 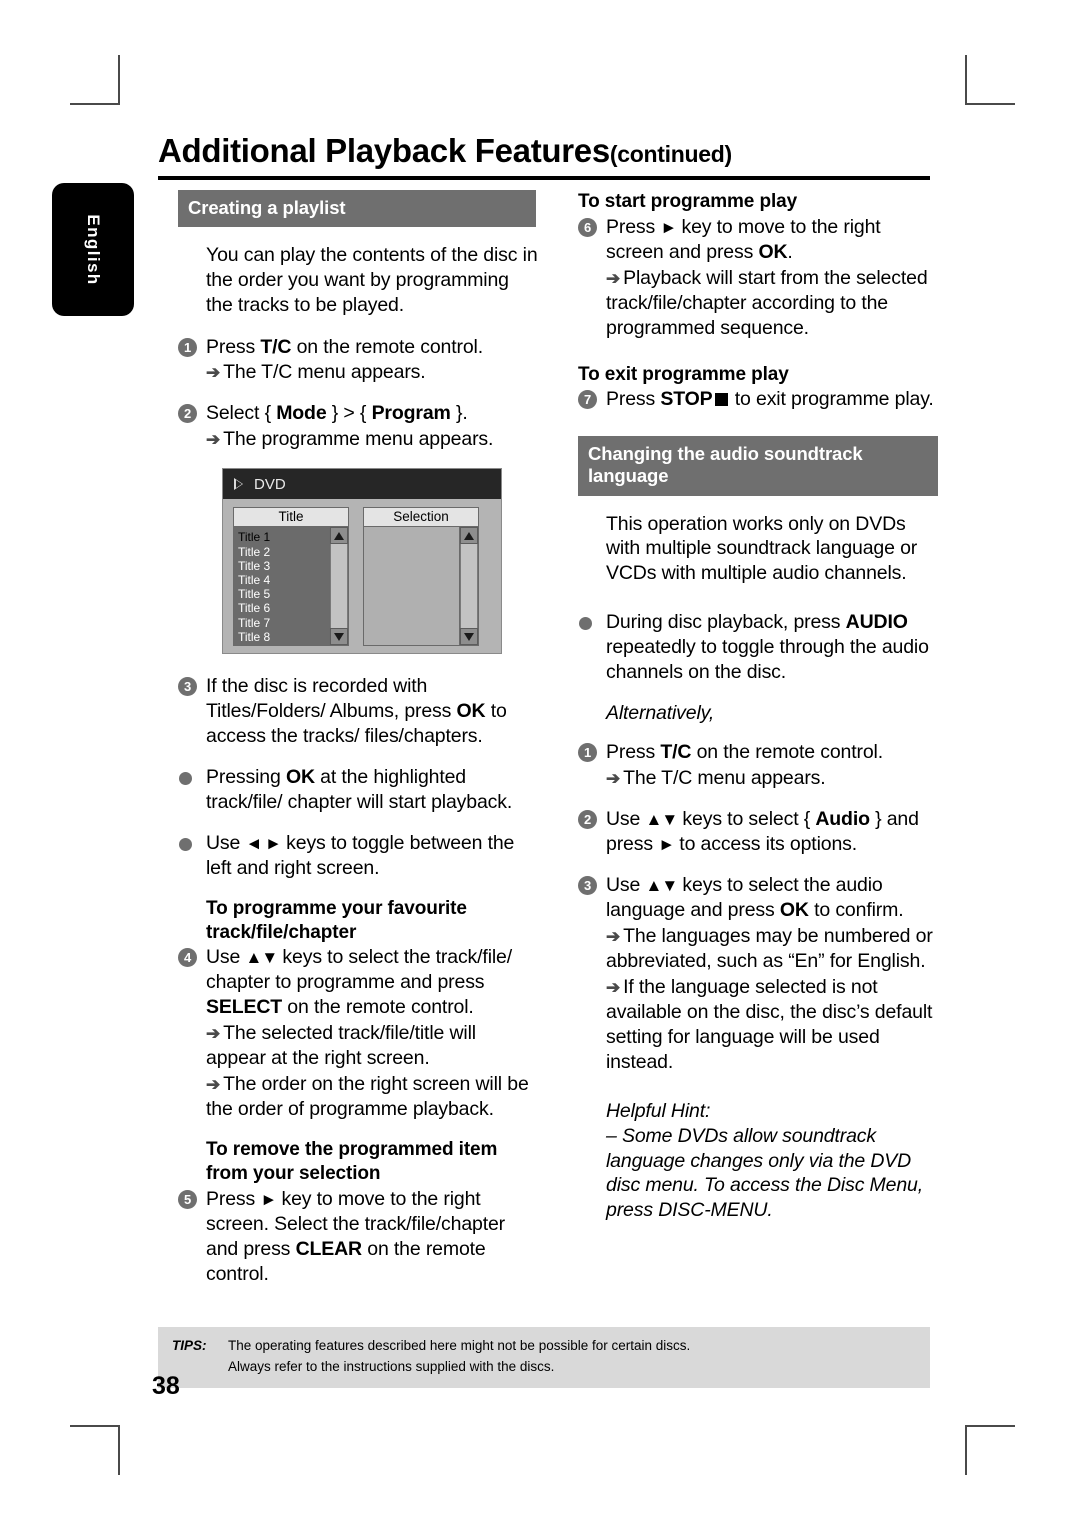 I want to click on step-number: 2, so click(x=187, y=414).